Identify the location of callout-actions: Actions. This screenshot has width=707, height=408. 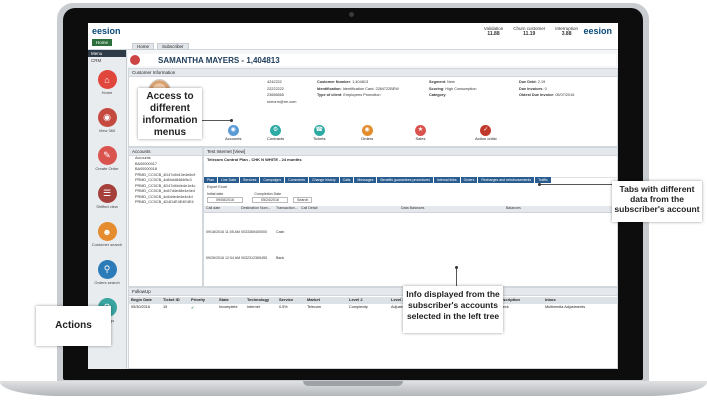
(73, 326).